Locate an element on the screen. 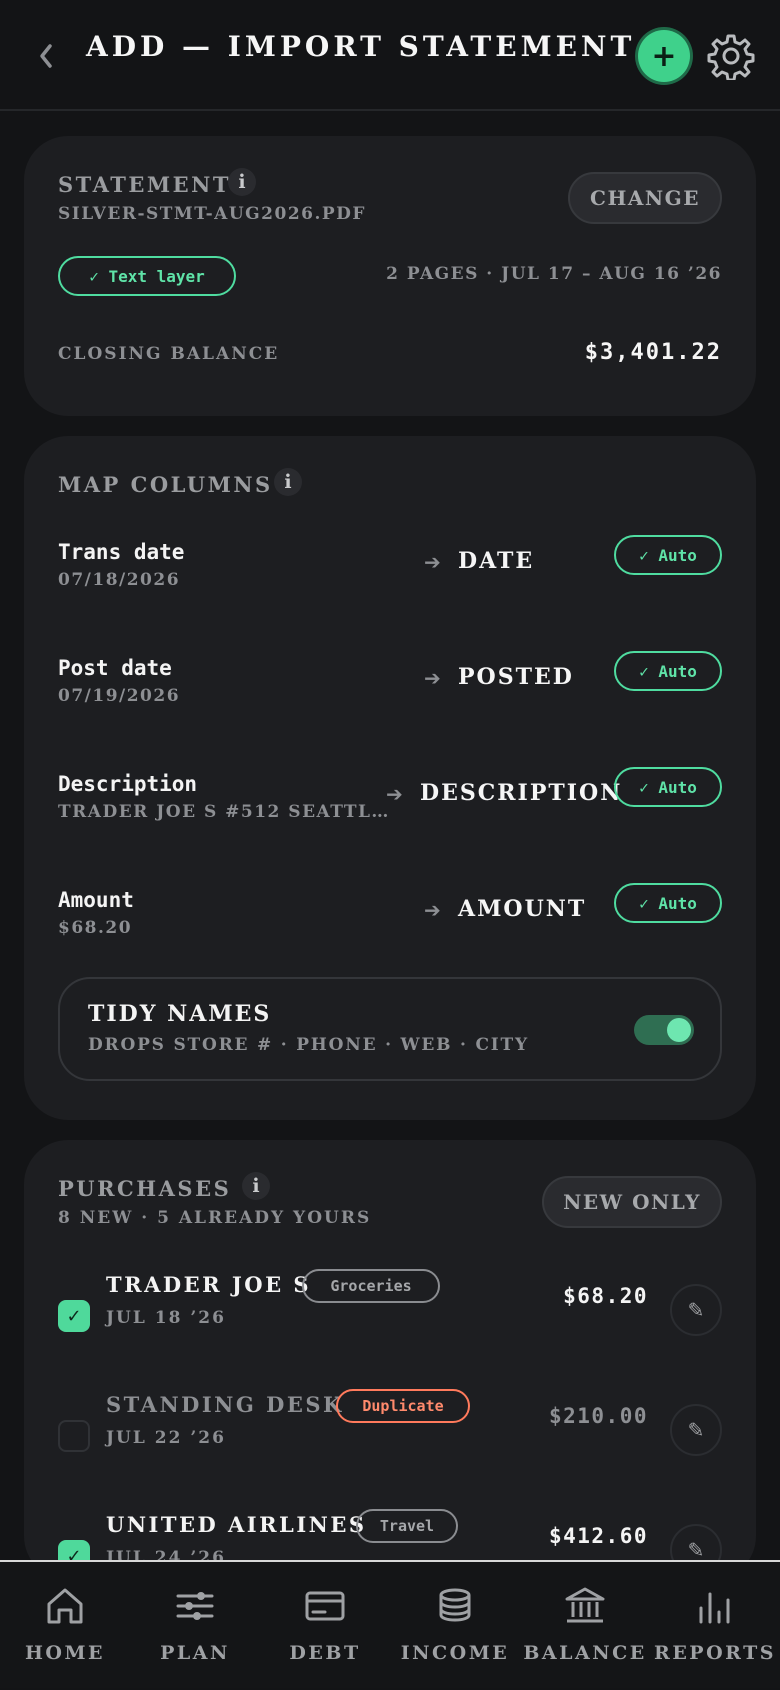 The width and height of the screenshot is (780, 1690). chevron-left-icon is located at coordinates (46, 56).